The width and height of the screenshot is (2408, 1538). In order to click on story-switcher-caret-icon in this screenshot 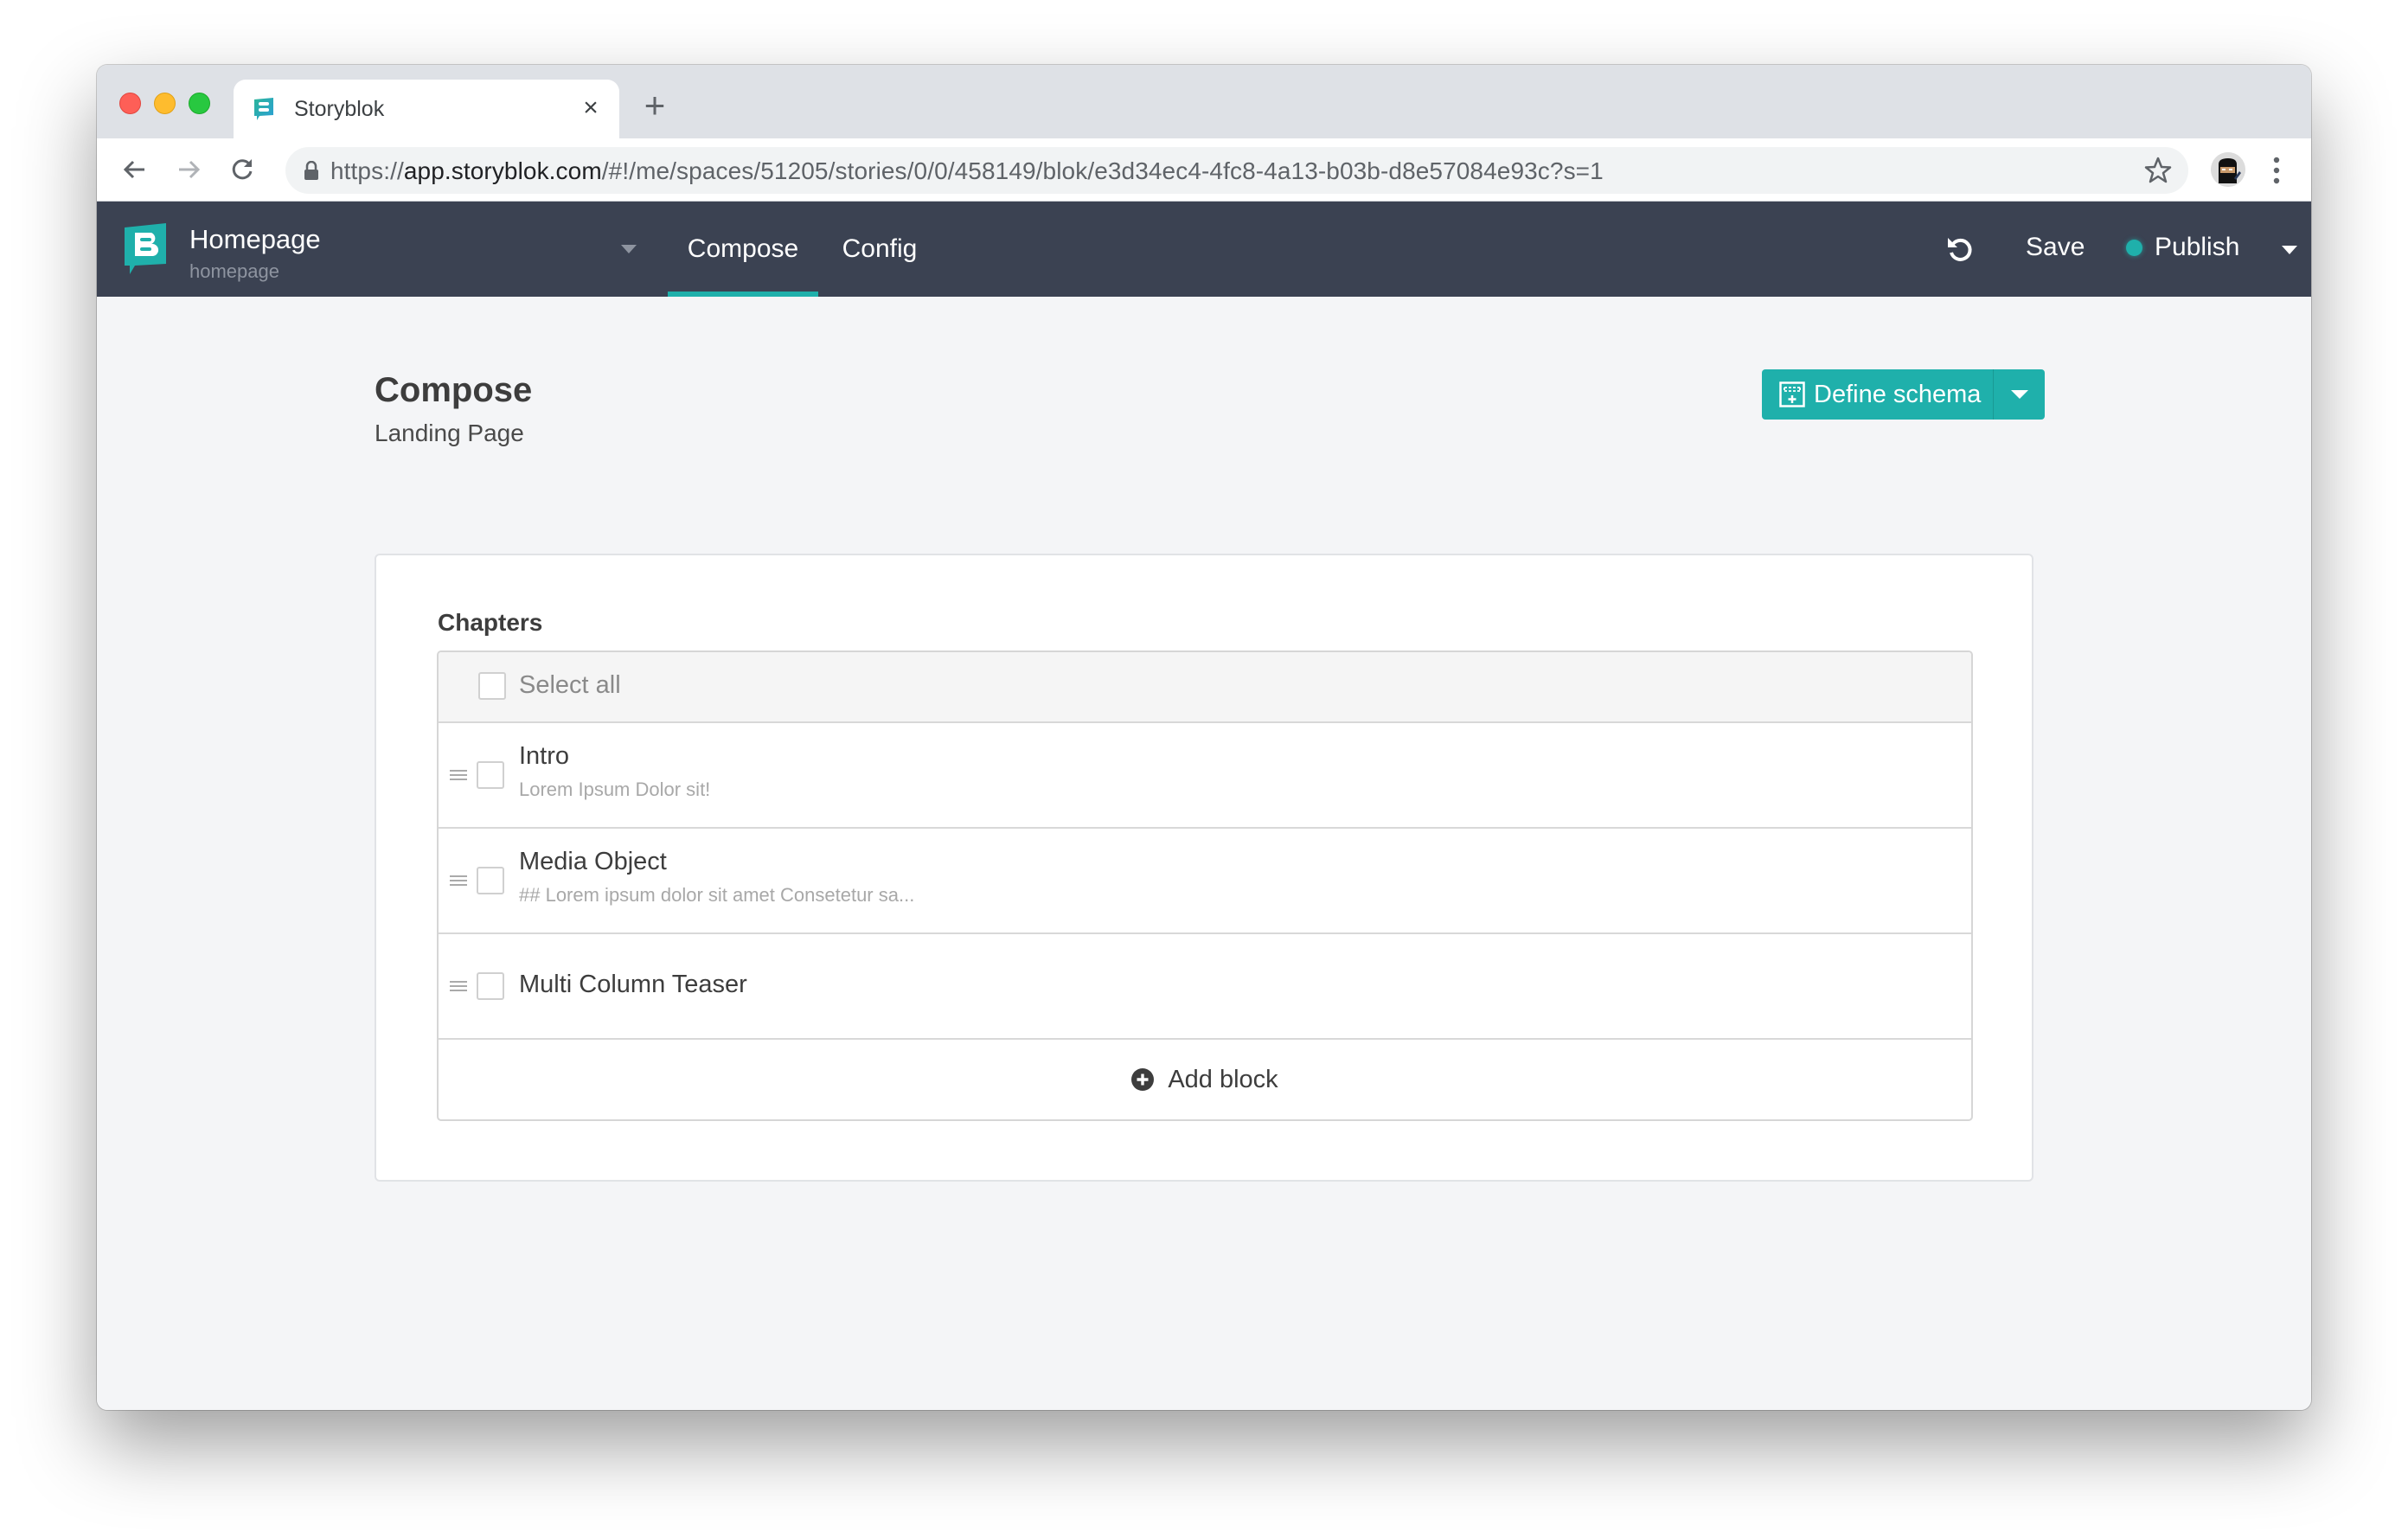, I will do `click(629, 249)`.